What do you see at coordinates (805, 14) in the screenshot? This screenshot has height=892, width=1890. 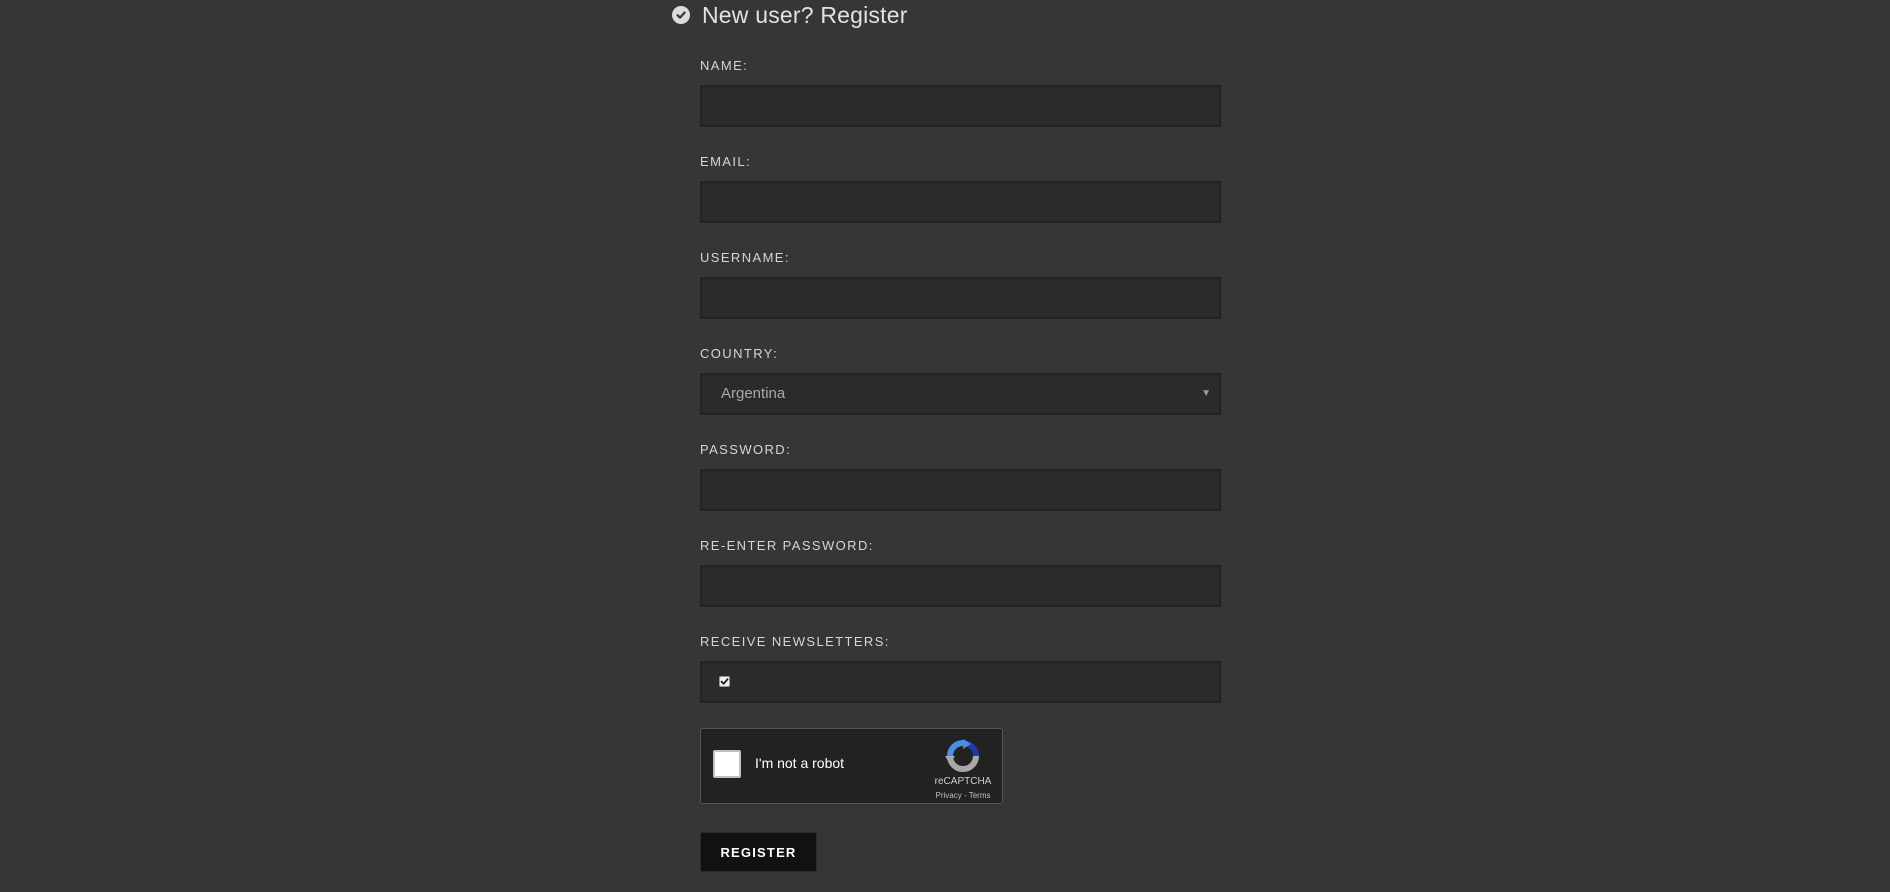 I see `page-title: New user? Register` at bounding box center [805, 14].